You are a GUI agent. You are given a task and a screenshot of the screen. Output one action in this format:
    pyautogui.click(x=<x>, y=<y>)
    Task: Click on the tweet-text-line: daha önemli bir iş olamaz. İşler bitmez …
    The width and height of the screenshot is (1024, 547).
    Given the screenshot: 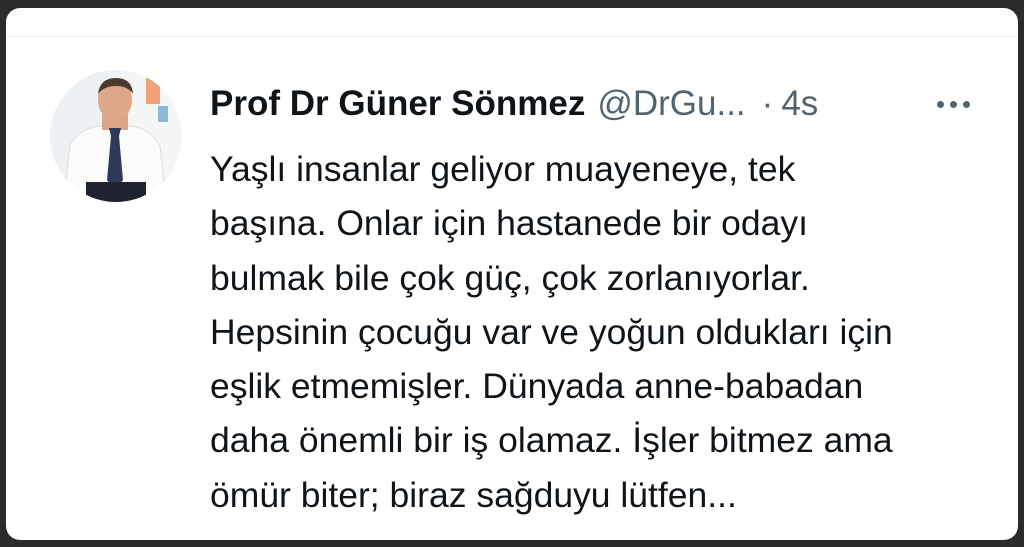 What is the action you would take?
    pyautogui.click(x=551, y=440)
    